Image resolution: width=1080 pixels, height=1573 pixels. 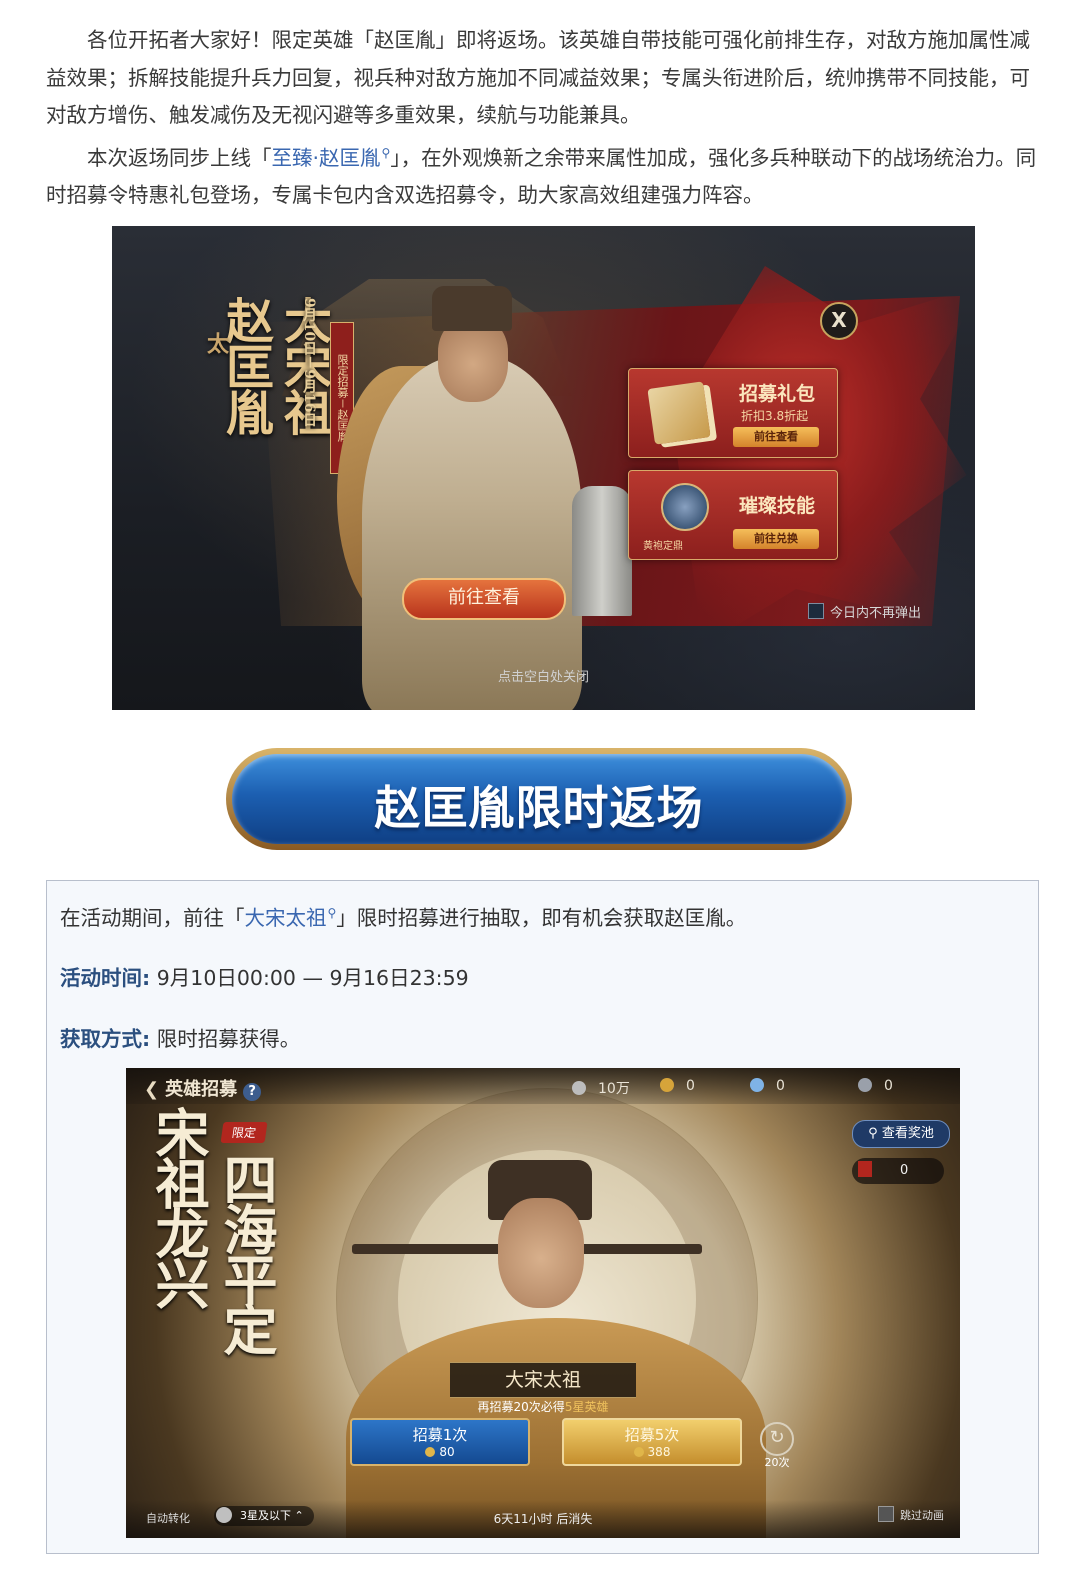 What do you see at coordinates (309, 362) in the screenshot?
I see `popup-date: 9月10日－9月16日` at bounding box center [309, 362].